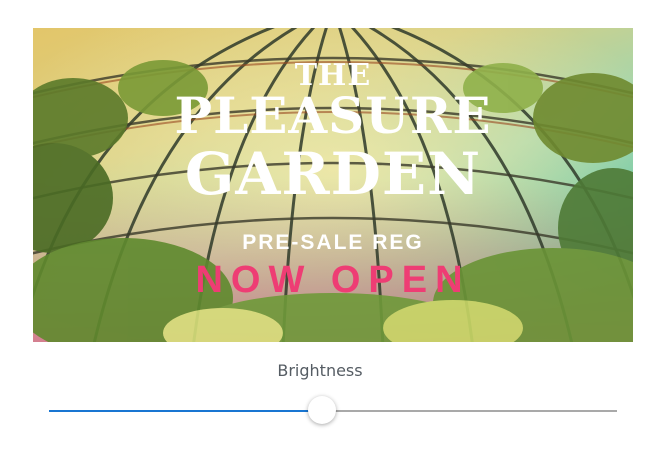 This screenshot has height=462, width=668. What do you see at coordinates (333, 115) in the screenshot?
I see `banner-title-line-2: PLEASURE` at bounding box center [333, 115].